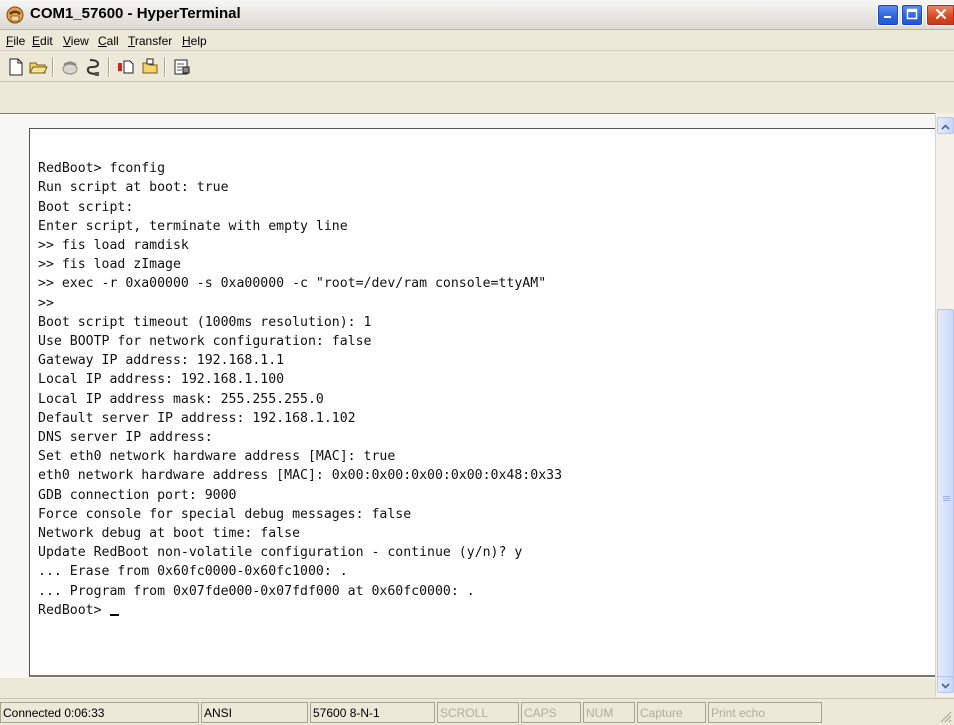  What do you see at coordinates (194, 41) in the screenshot?
I see `menu-help: Help` at bounding box center [194, 41].